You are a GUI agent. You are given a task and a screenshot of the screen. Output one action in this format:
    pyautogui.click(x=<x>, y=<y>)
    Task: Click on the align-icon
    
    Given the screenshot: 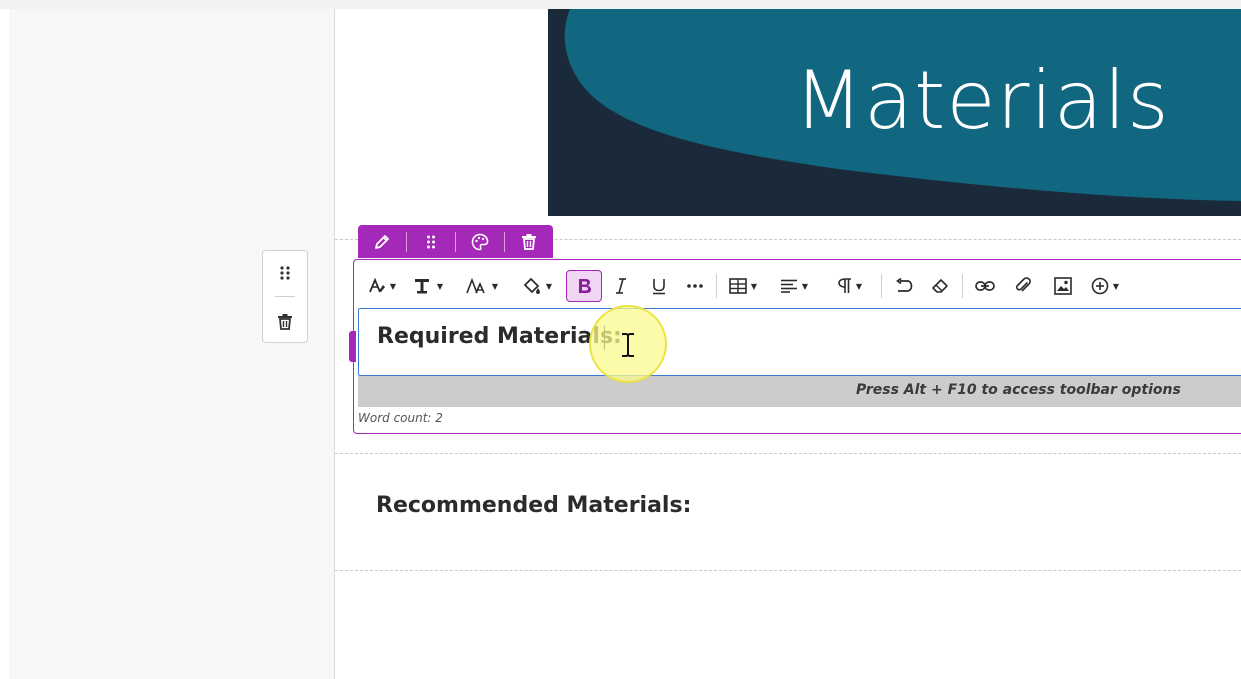 What is the action you would take?
    pyautogui.click(x=788, y=286)
    